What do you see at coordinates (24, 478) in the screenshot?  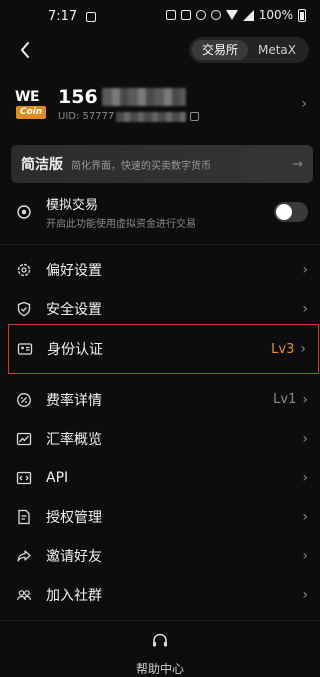 I see `code-icon` at bounding box center [24, 478].